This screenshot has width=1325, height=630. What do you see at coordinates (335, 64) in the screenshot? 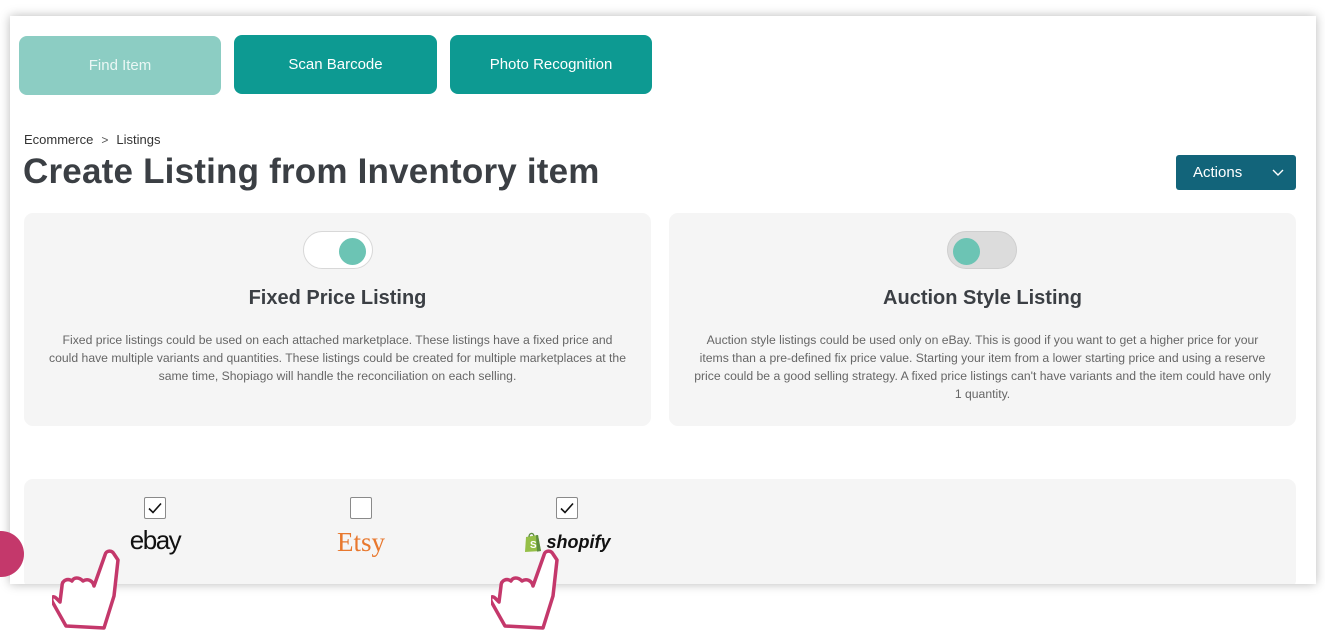
I see `scan-barcode-button: Scan Barcode` at bounding box center [335, 64].